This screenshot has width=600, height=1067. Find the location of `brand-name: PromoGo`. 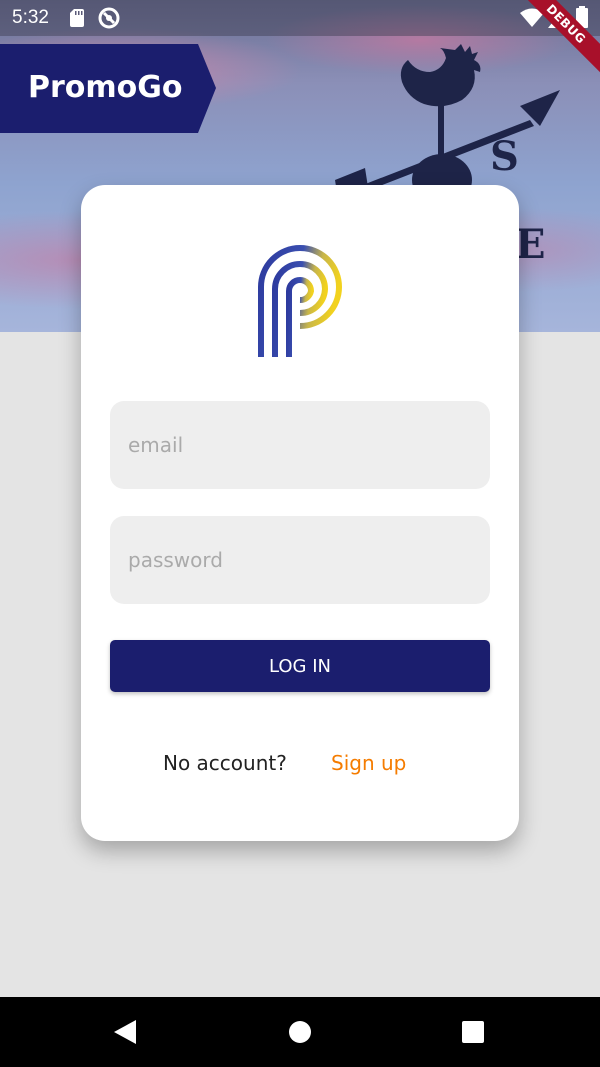

brand-name: PromoGo is located at coordinates (105, 87).